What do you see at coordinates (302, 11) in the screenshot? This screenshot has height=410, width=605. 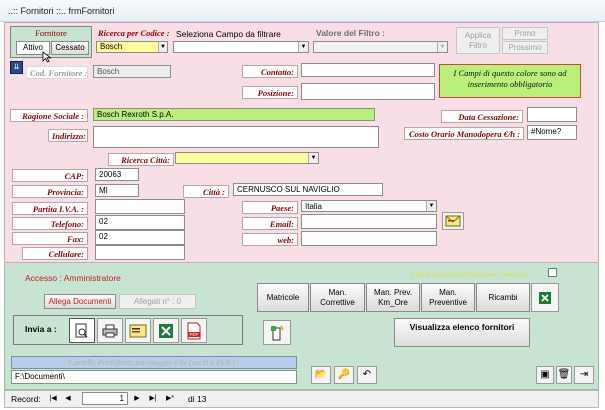 I see `title-bar: ..:: Fornitori ::.. frmFornitori` at bounding box center [302, 11].